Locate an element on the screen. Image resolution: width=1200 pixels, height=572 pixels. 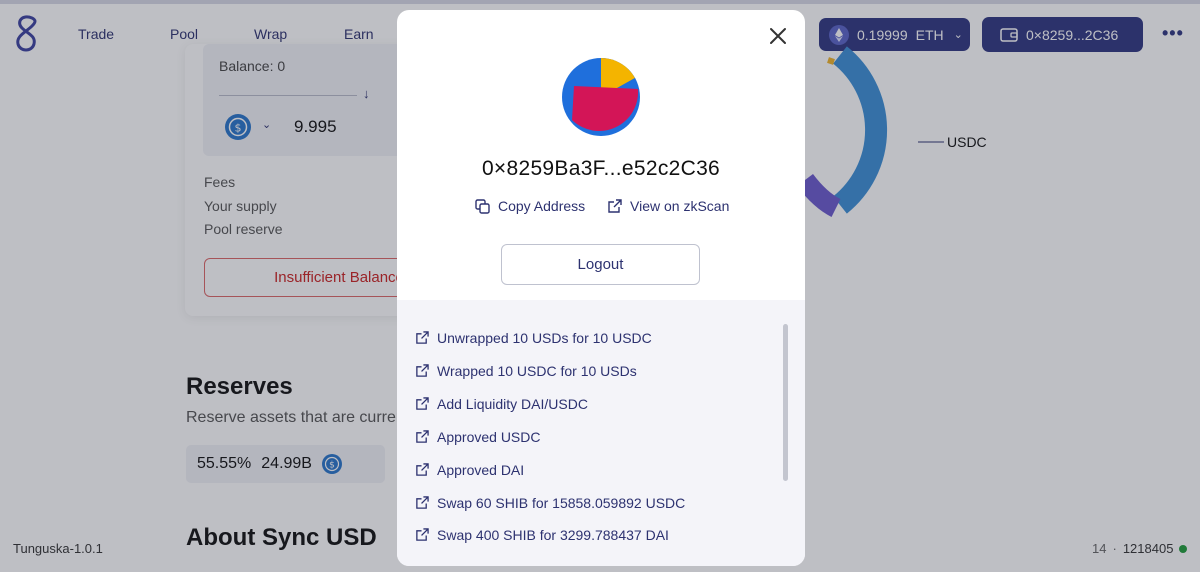
view-on-zkscan-label: View on zkScan is located at coordinates (680, 206).